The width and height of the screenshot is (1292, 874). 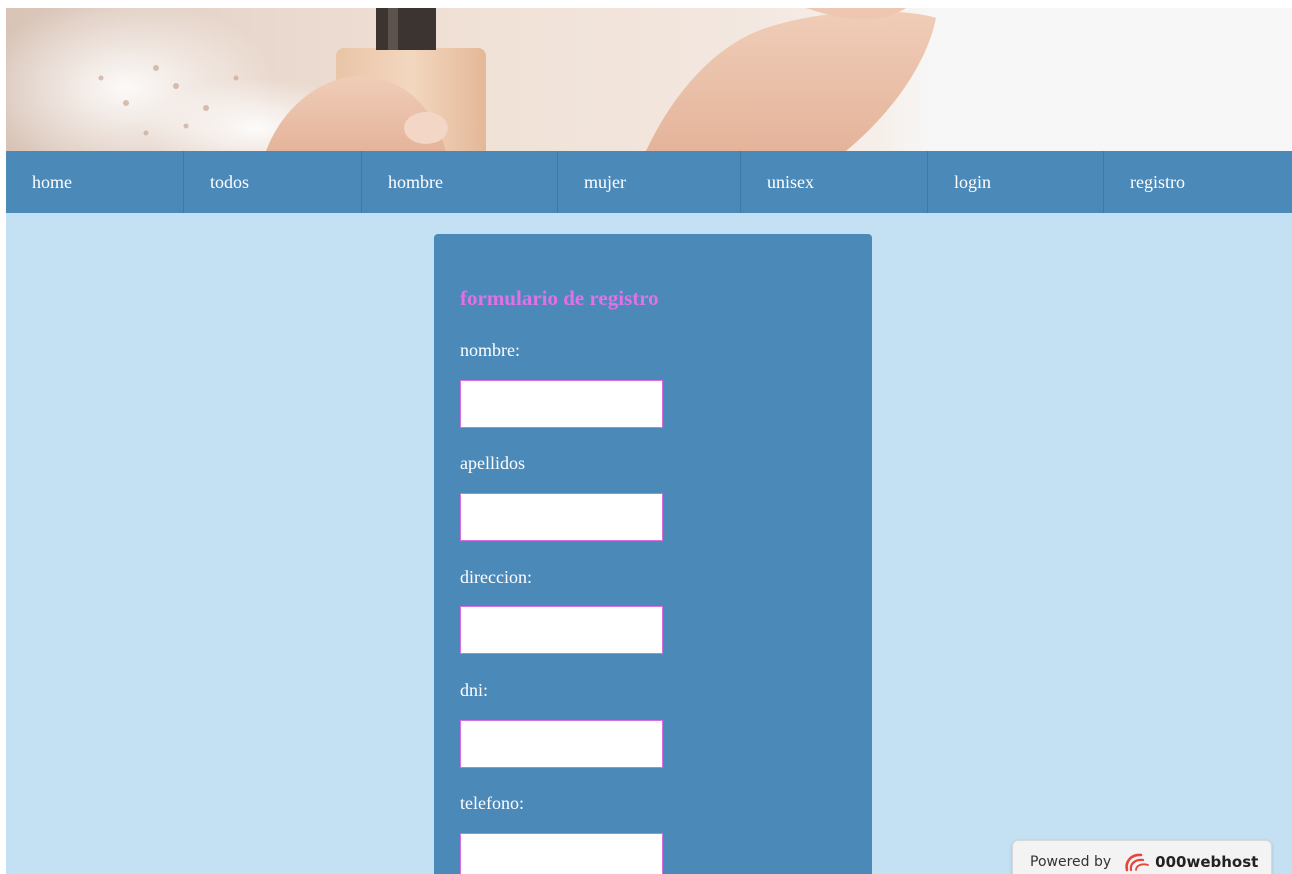 I want to click on apellidos-label: apellidos, so click(x=492, y=463).